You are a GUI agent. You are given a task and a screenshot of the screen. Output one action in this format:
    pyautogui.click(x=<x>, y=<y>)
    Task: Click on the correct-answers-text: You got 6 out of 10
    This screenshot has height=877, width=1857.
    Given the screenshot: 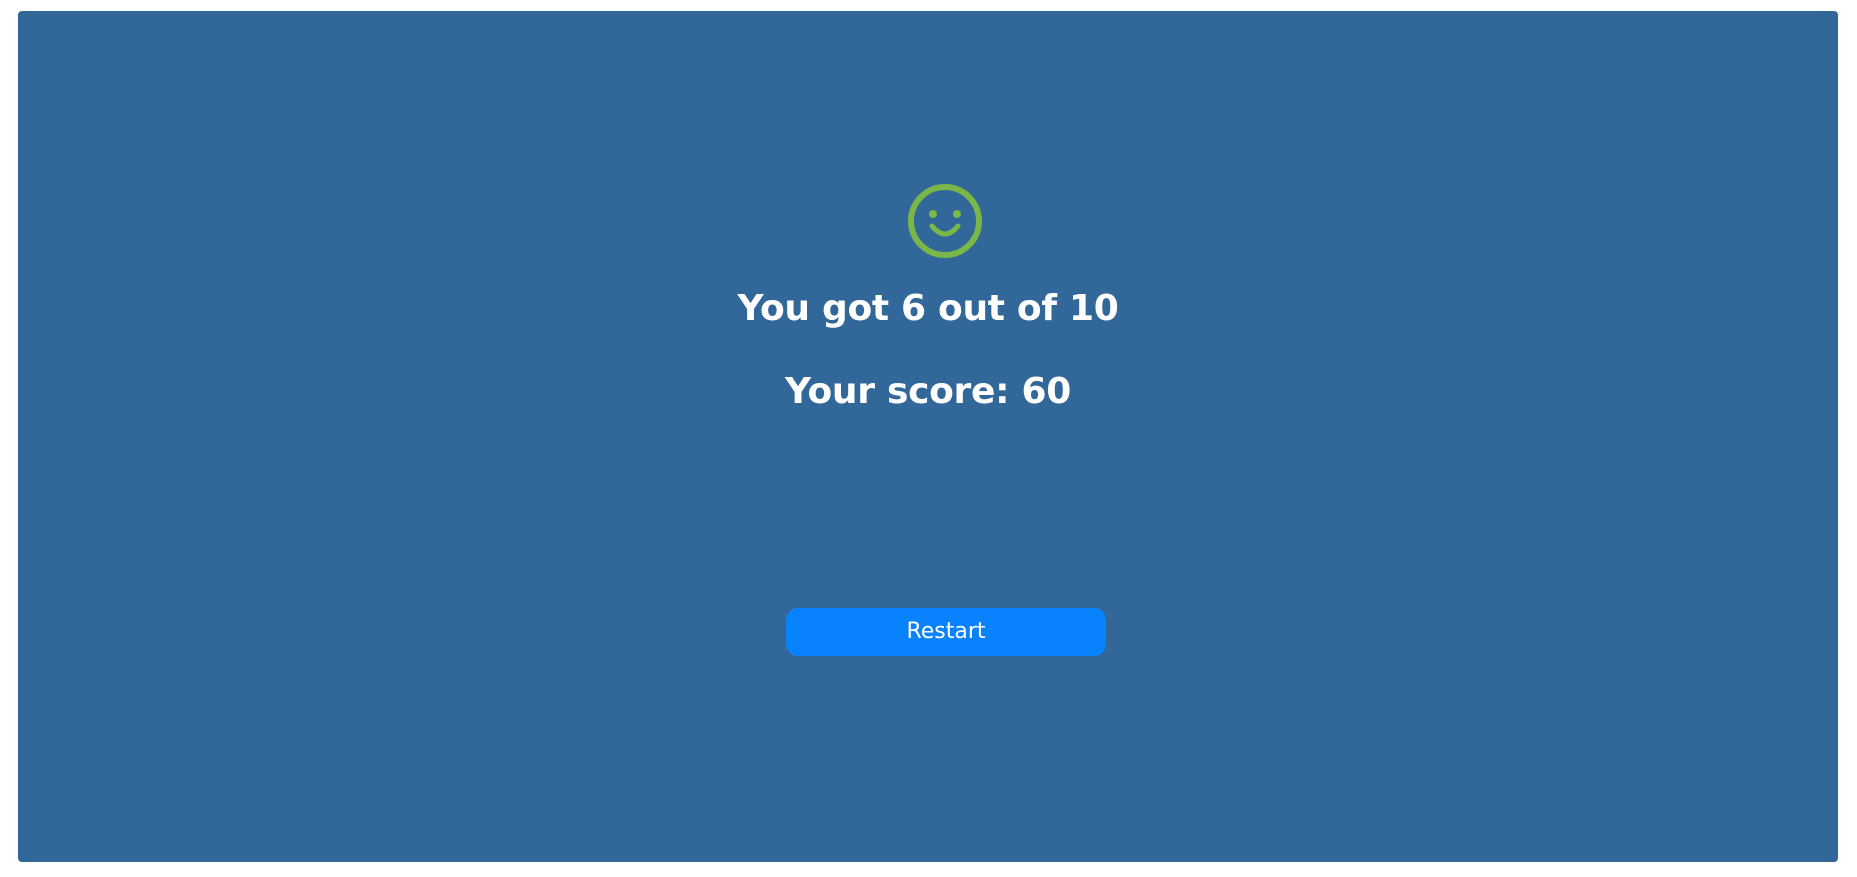 What is the action you would take?
    pyautogui.click(x=928, y=308)
    